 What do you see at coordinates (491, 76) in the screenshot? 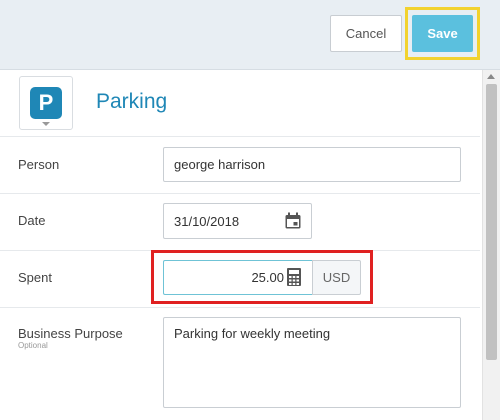
I see `scroll-up-icon` at bounding box center [491, 76].